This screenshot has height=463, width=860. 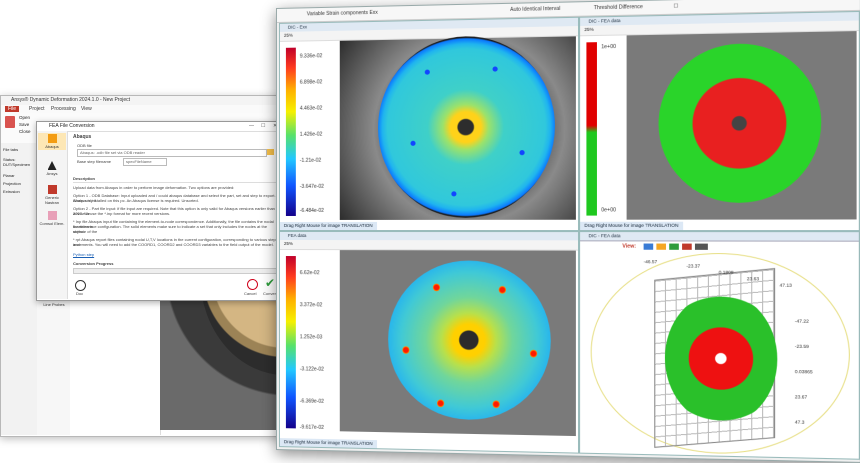 I want to click on option-comsol: Comsol Elem., so click(x=52, y=218).